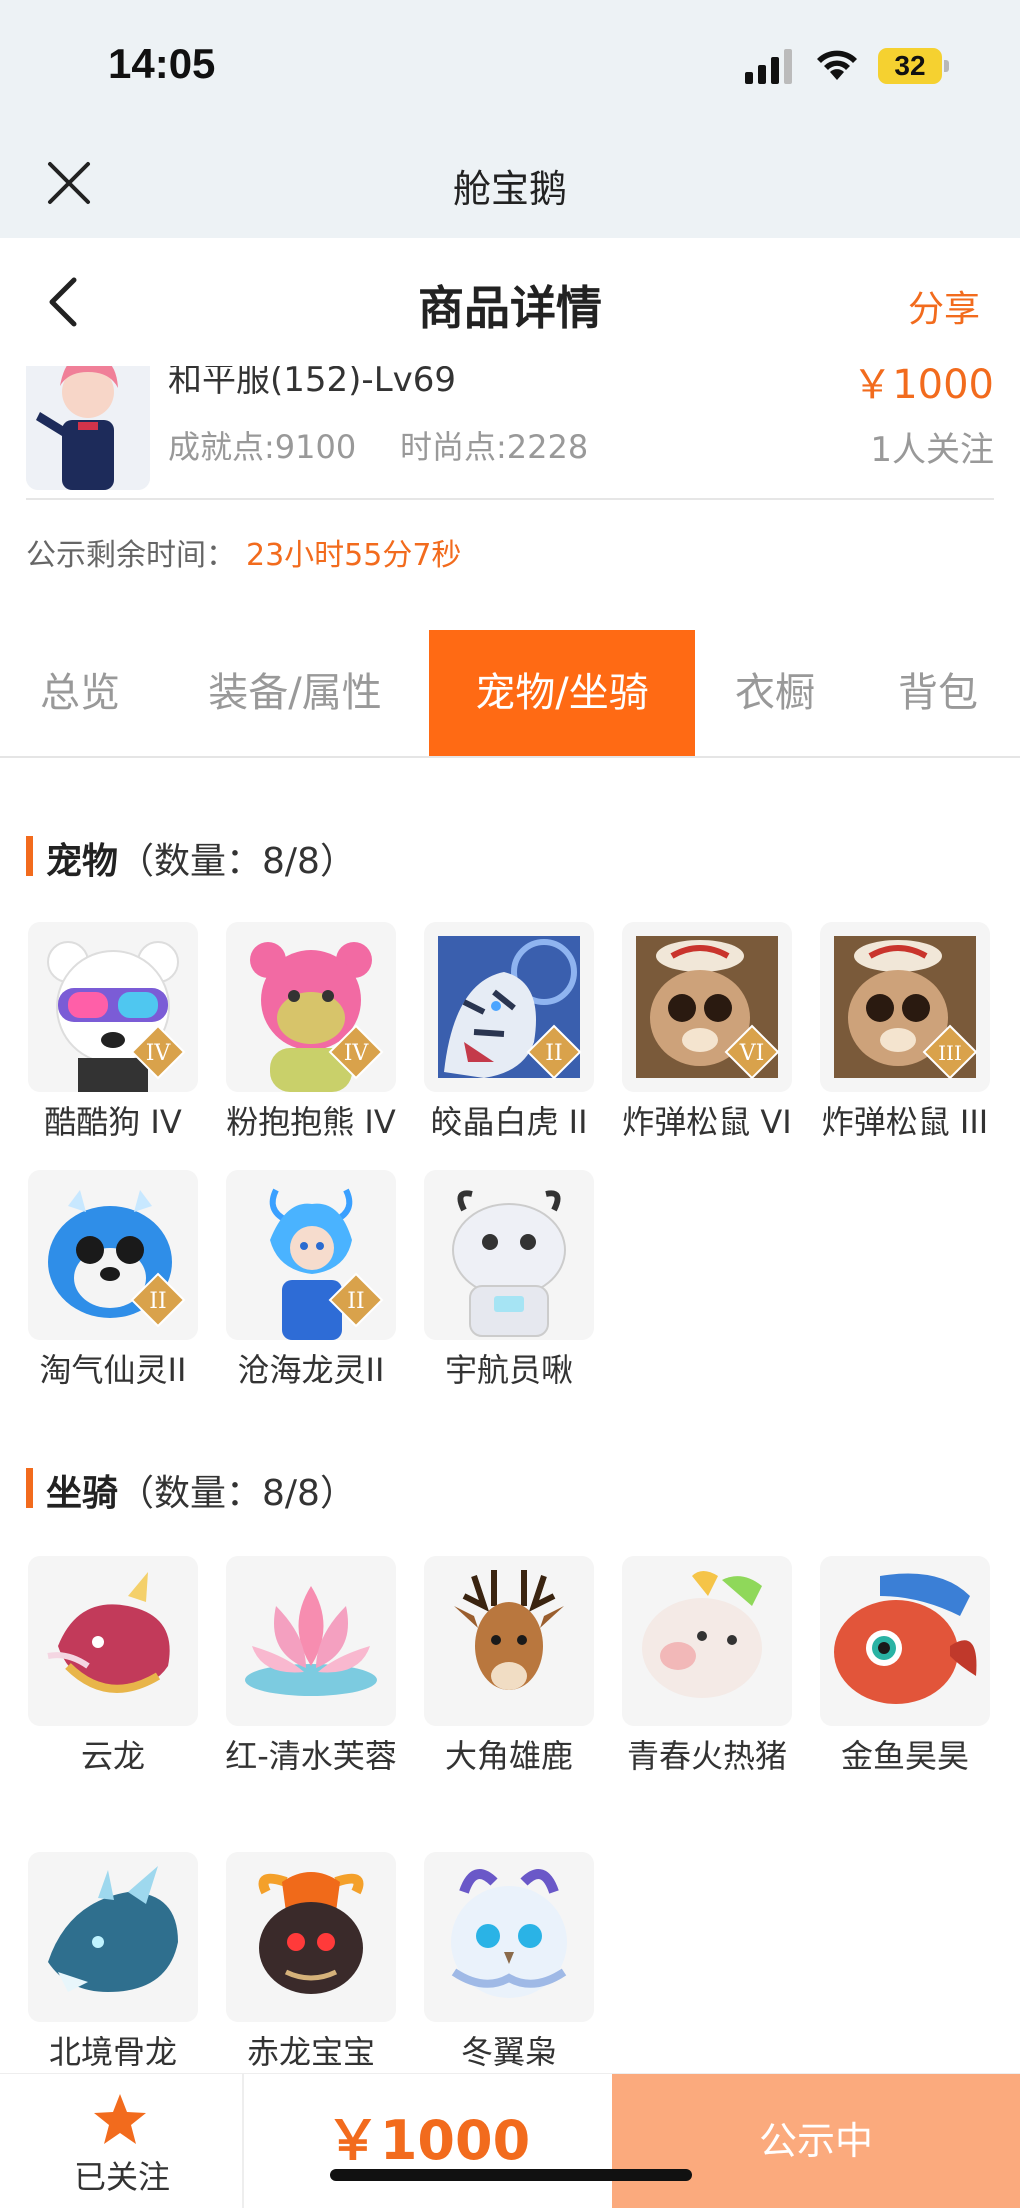 The image size is (1020, 2208). What do you see at coordinates (113, 1122) in the screenshot?
I see `pet-name: 酷酷狗 IV` at bounding box center [113, 1122].